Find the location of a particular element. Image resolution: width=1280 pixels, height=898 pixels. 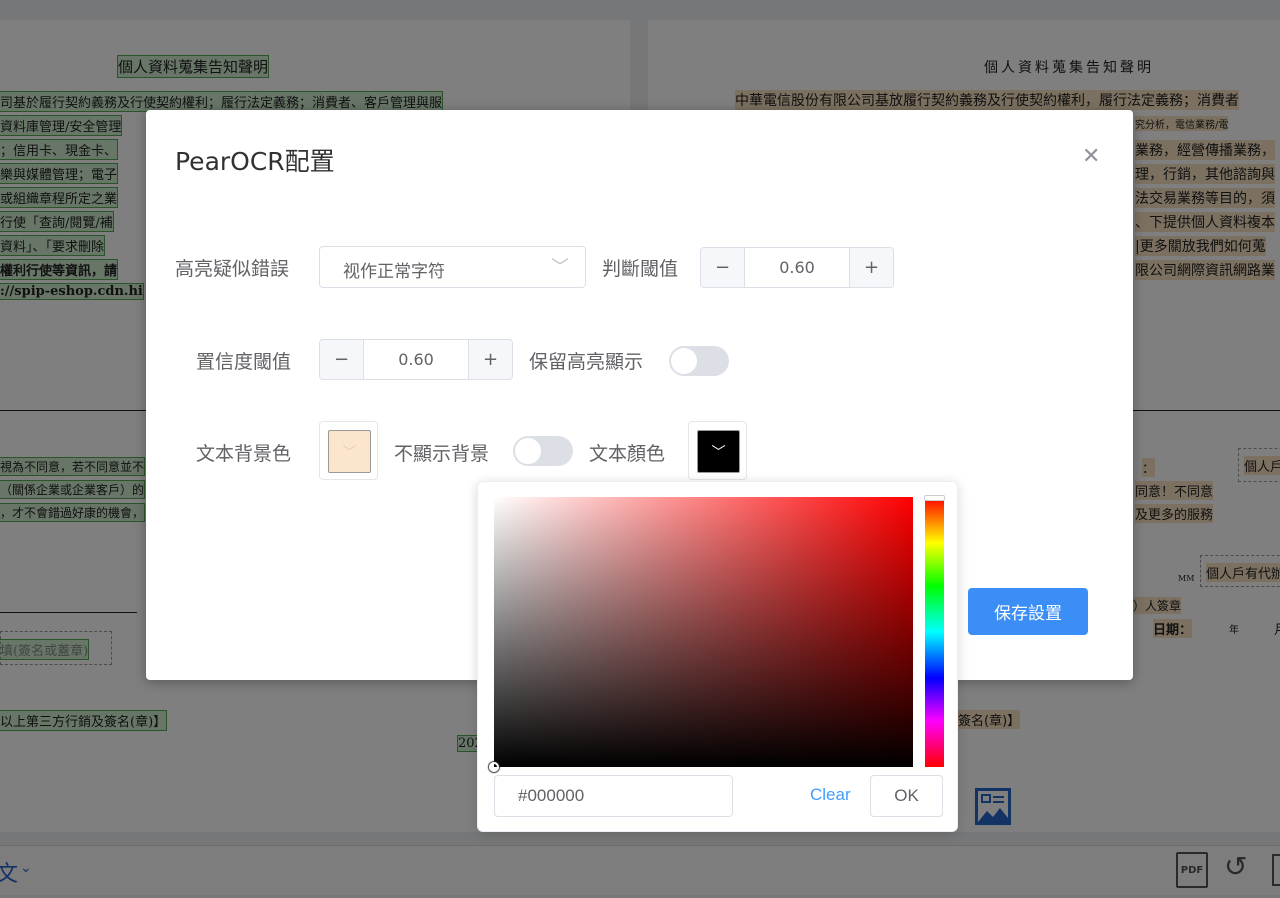

confidence-stepper: − 0.60 + is located at coordinates (416, 359).